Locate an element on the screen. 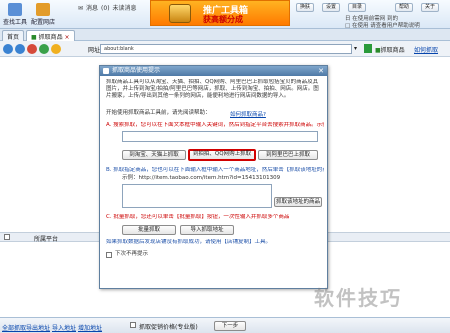  forward-icon is located at coordinates (20, 49).